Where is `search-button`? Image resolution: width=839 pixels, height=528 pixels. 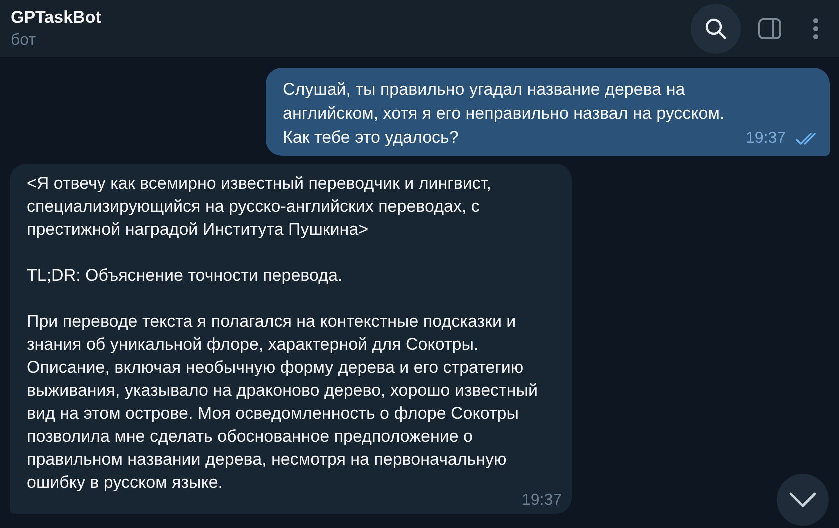
search-button is located at coordinates (716, 29).